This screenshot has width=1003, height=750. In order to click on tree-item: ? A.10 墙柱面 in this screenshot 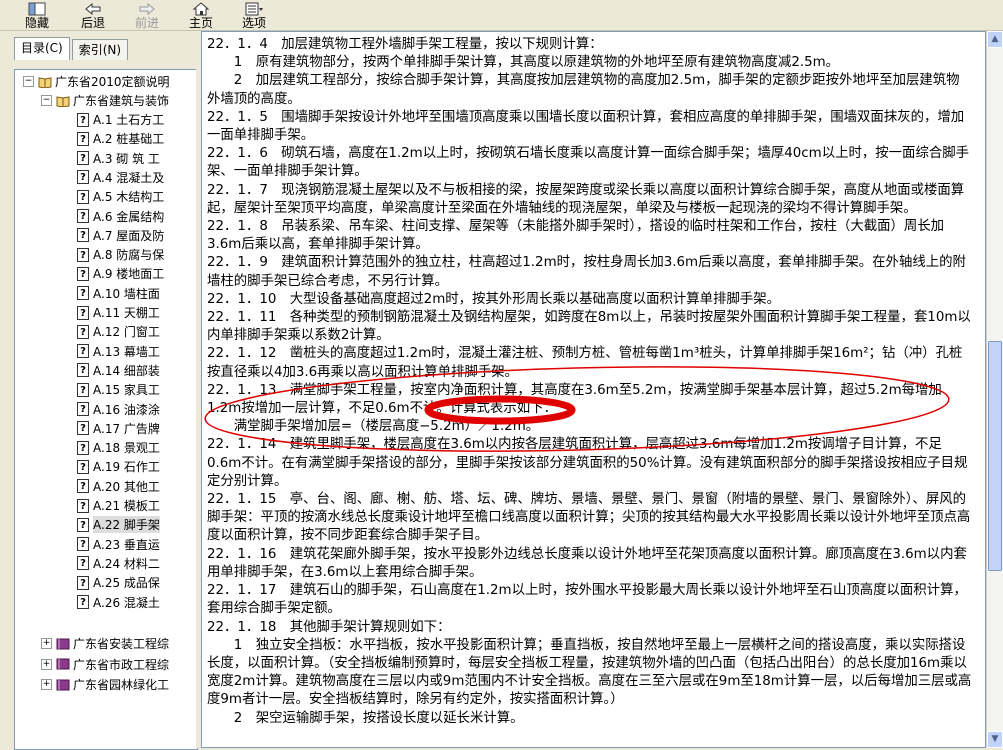, I will do `click(118, 293)`.